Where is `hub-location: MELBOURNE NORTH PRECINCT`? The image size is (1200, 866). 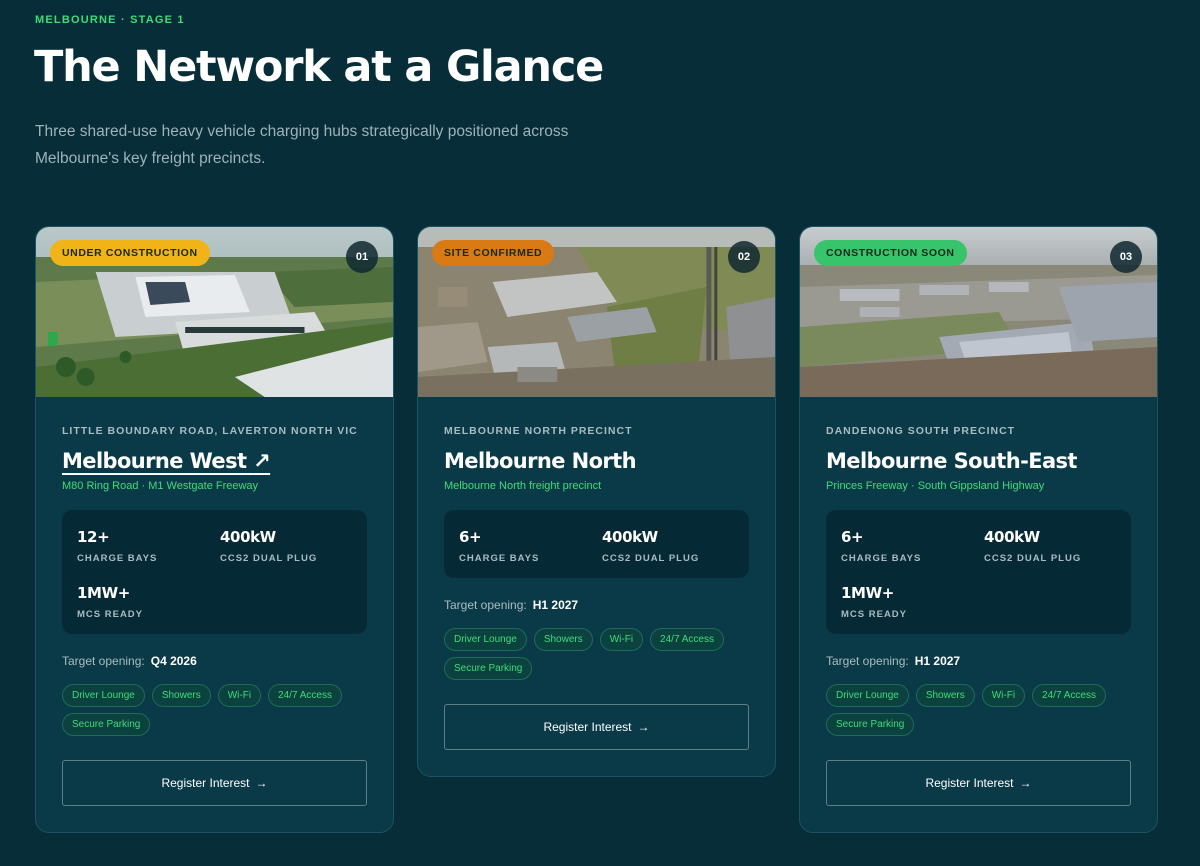 hub-location: MELBOURNE NORTH PRECINCT is located at coordinates (538, 431).